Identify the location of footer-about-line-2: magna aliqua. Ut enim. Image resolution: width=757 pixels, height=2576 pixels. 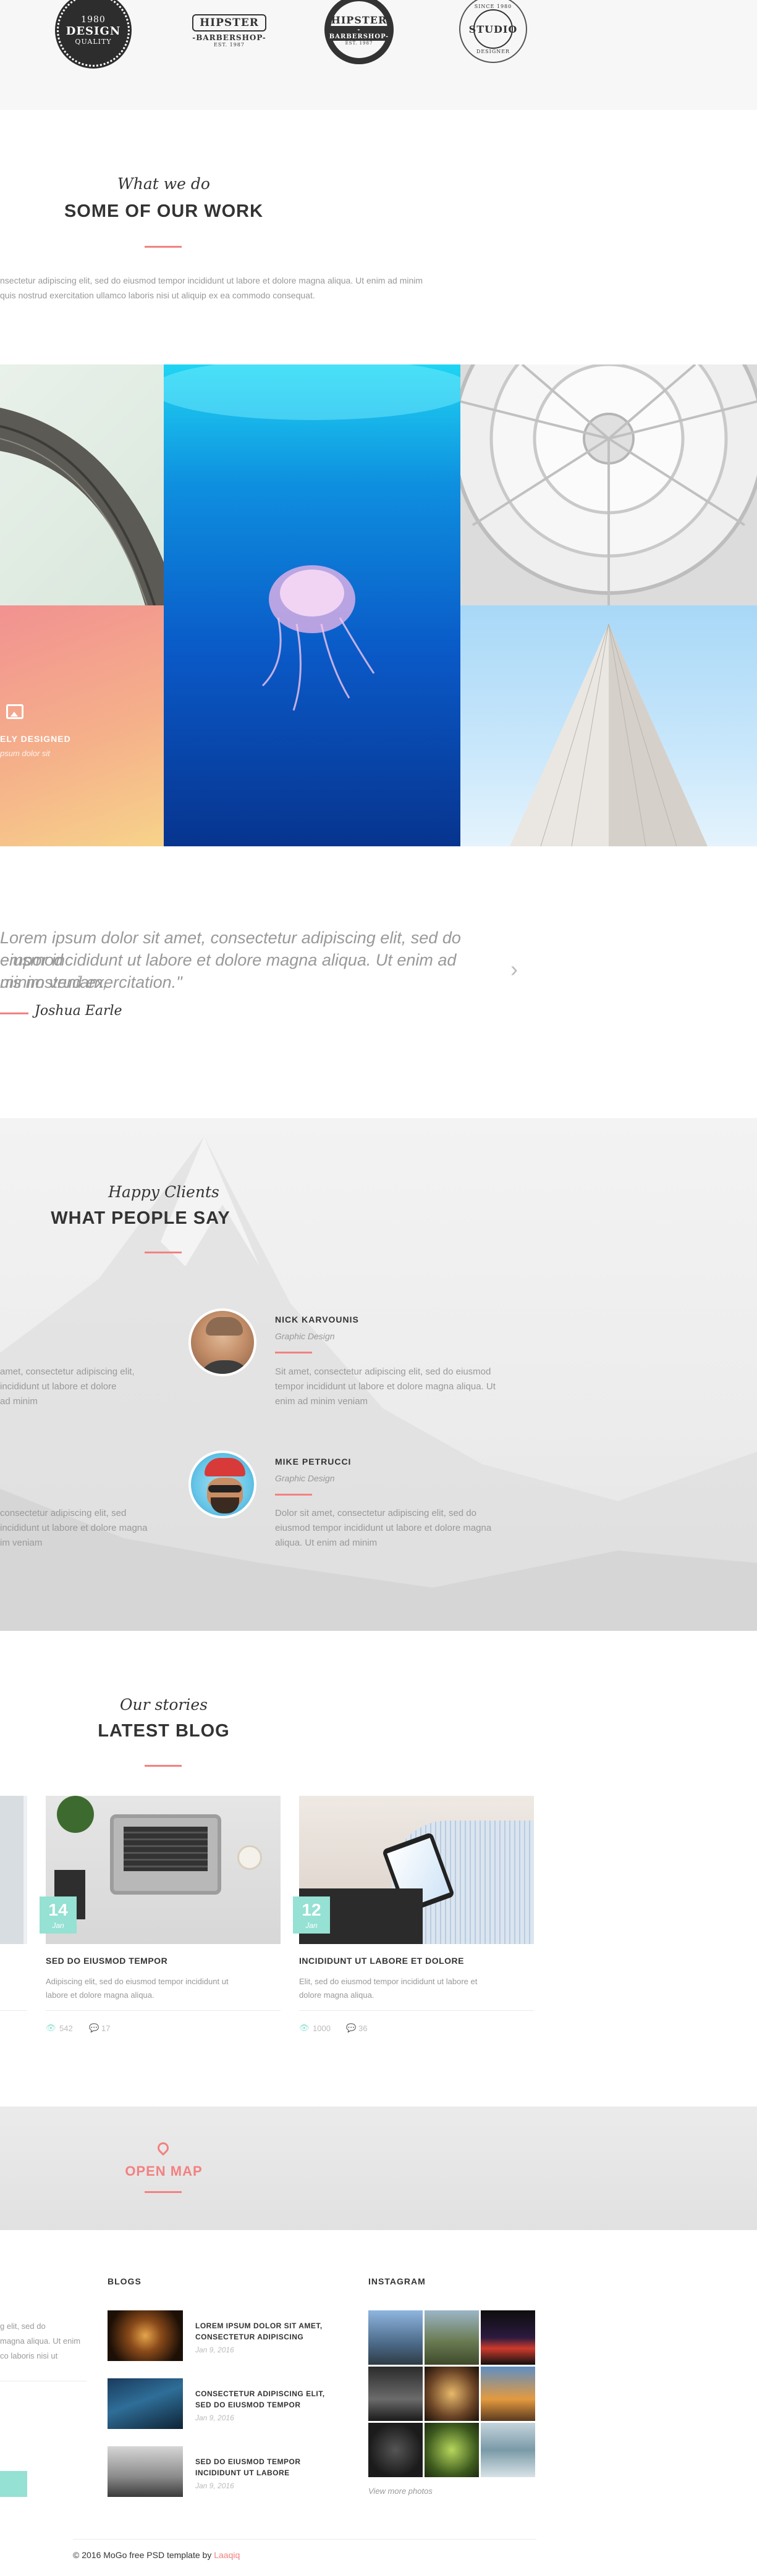
(40, 2341).